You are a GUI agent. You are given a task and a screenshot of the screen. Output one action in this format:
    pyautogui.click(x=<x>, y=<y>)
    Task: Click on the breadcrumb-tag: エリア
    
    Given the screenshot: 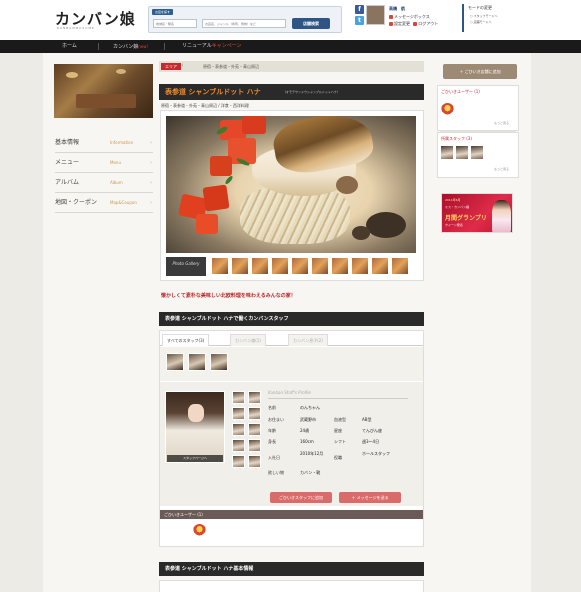 What is the action you would take?
    pyautogui.click(x=171, y=66)
    